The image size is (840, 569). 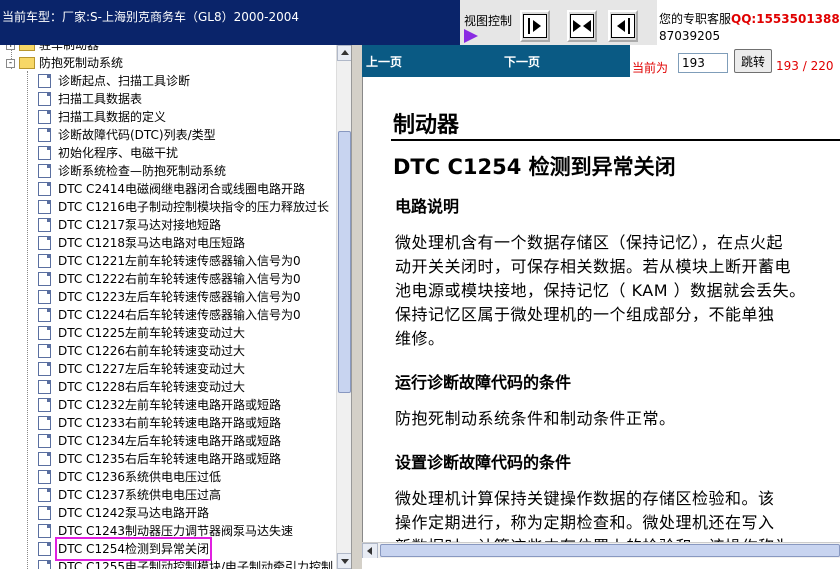 I want to click on tree-doc-item: DTC C1225左前车轮转速变动过大, so click(x=141, y=333).